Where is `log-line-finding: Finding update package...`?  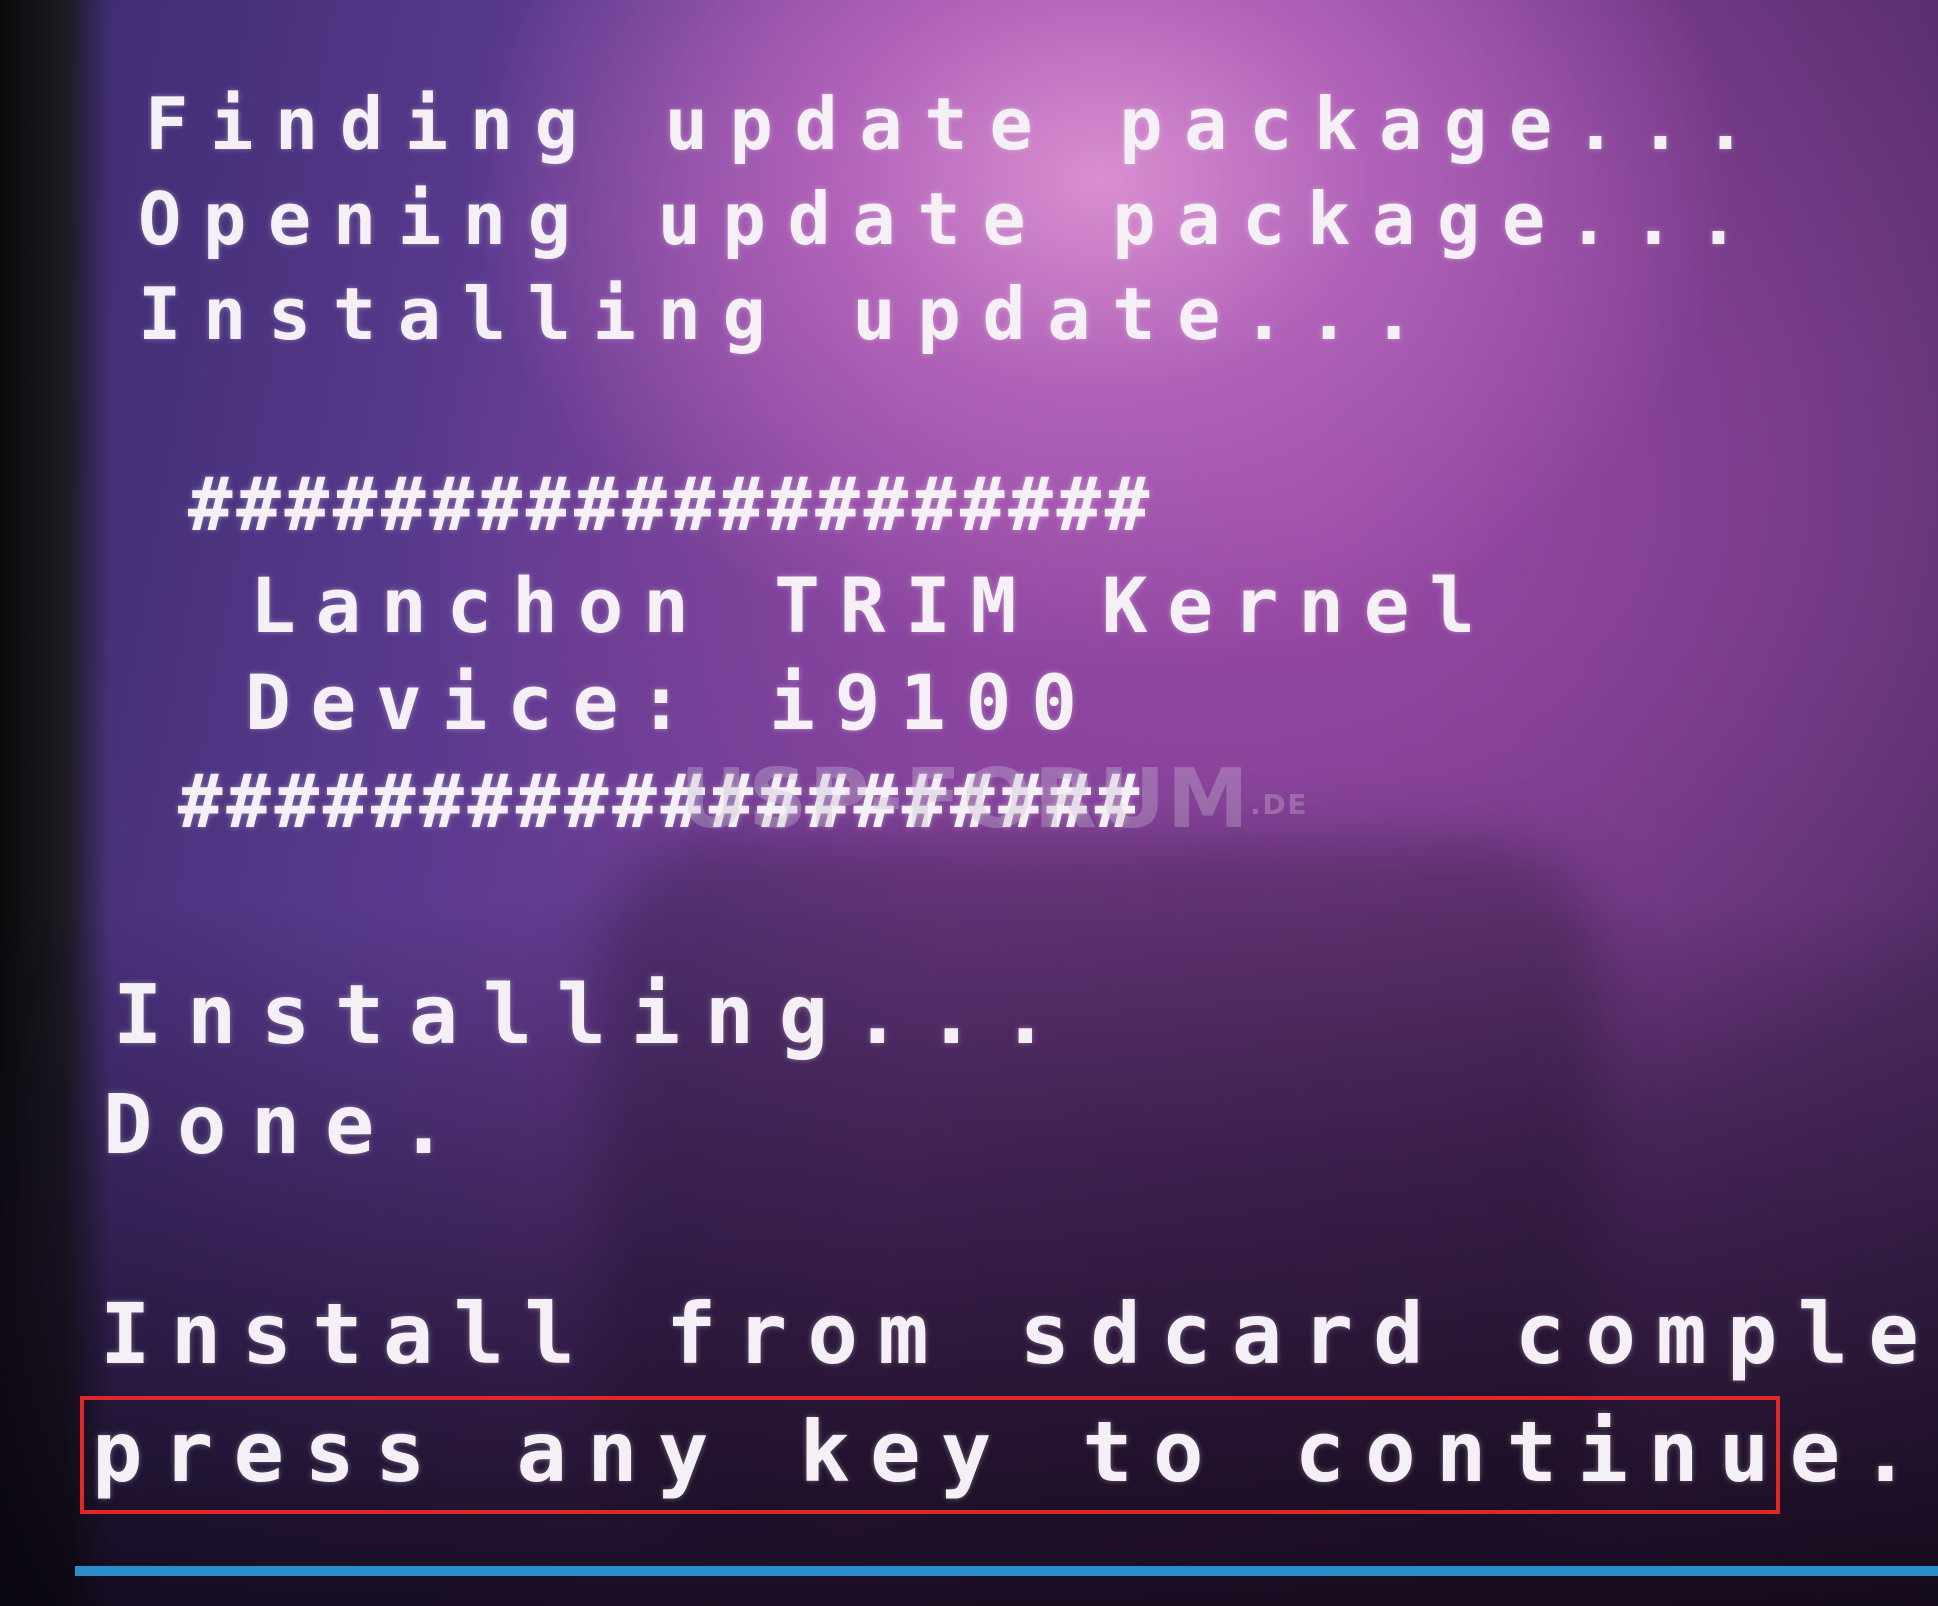 log-line-finding: Finding update package... is located at coordinates (957, 124).